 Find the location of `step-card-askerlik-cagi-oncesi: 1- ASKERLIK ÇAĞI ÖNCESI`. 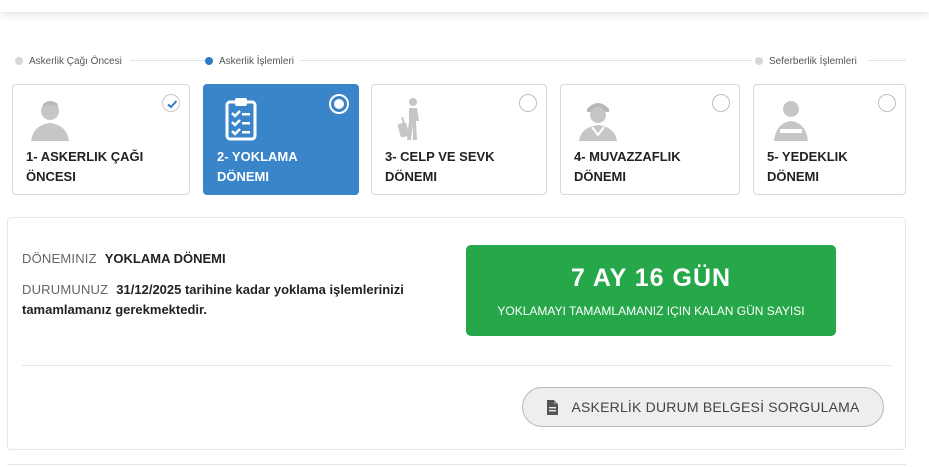

step-card-askerlik-cagi-oncesi: 1- ASKERLIK ÇAĞI ÖNCESI is located at coordinates (101, 139).